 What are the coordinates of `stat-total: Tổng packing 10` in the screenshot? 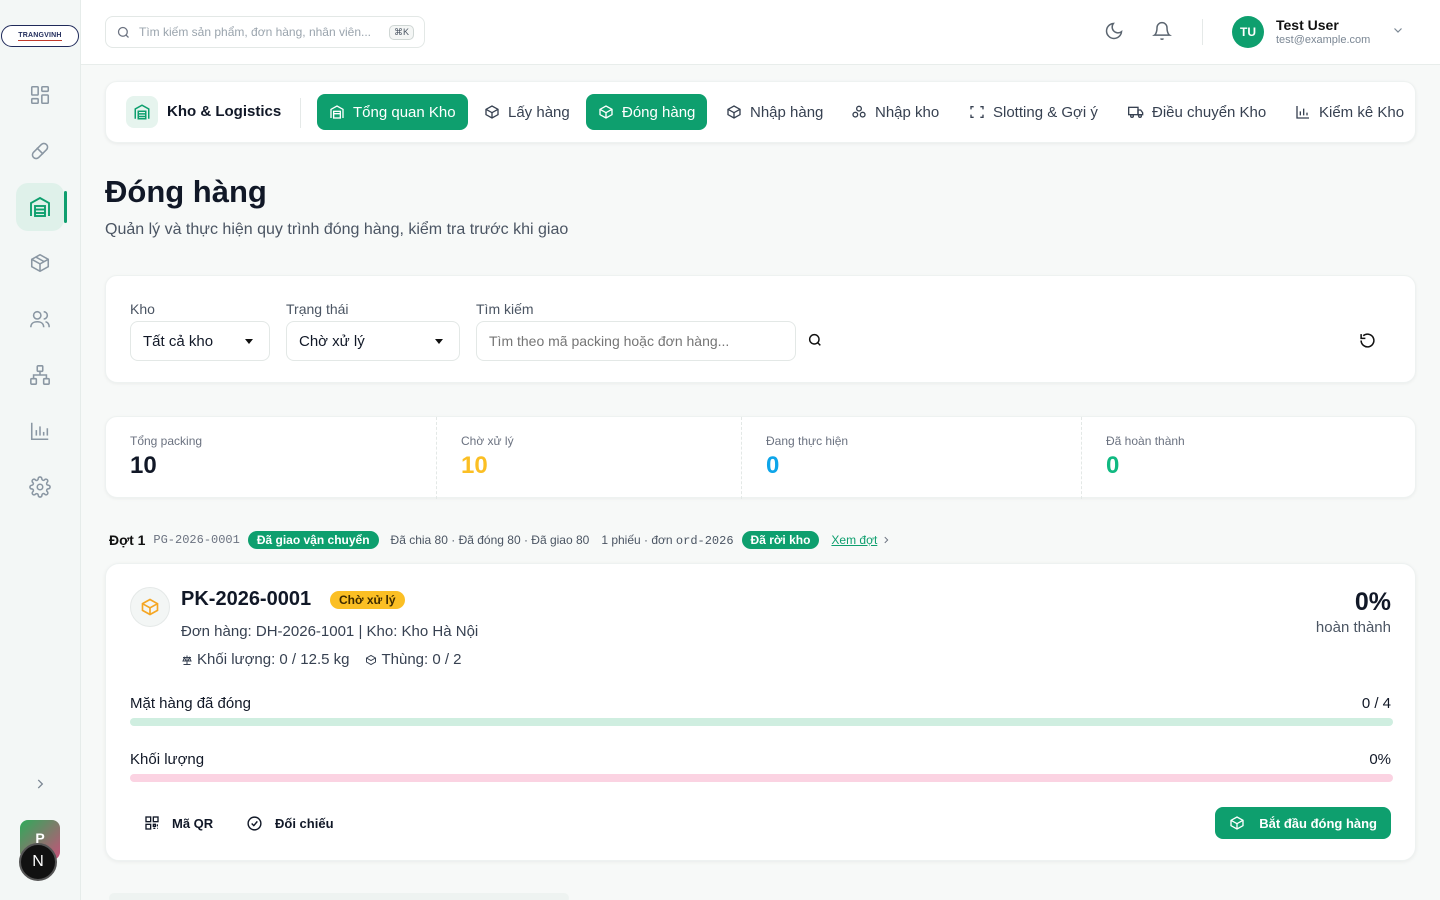 It's located at (271, 458).